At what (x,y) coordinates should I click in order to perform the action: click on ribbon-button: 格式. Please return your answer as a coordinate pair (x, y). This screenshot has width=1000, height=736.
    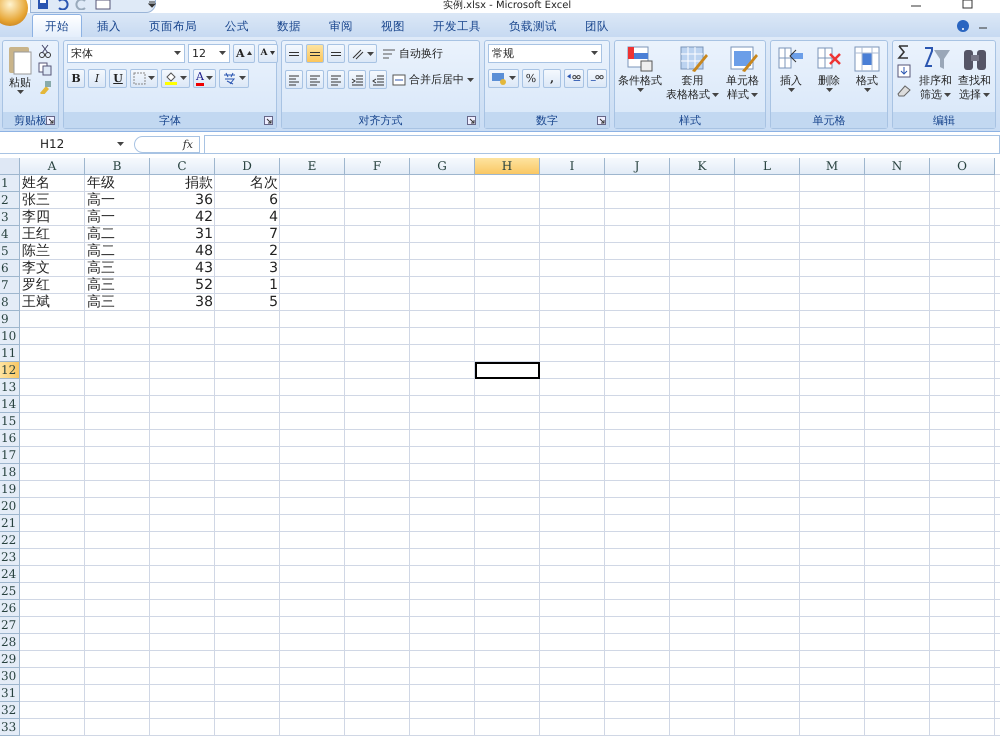
    Looking at the image, I should click on (867, 76).